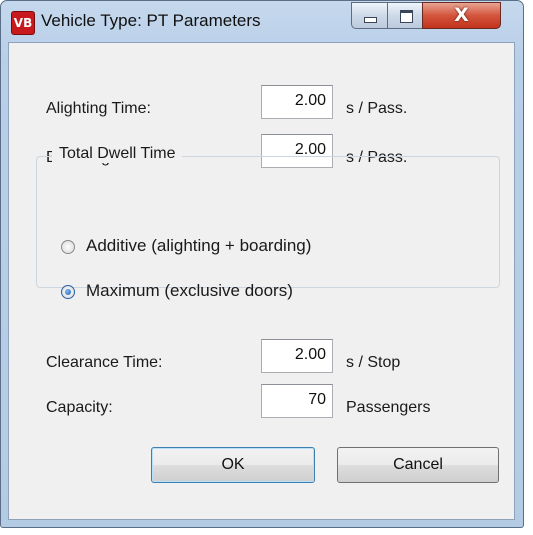 The width and height of the screenshot is (533, 535). What do you see at coordinates (377, 108) in the screenshot?
I see `alighting-time-unit: s / Pass.` at bounding box center [377, 108].